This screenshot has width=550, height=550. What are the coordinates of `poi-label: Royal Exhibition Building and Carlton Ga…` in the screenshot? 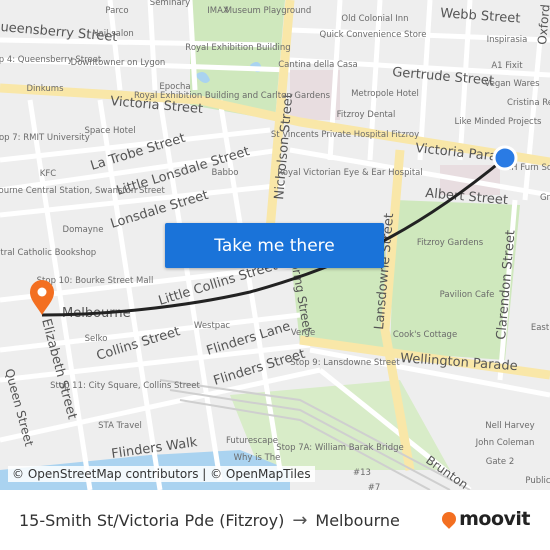 It's located at (232, 96).